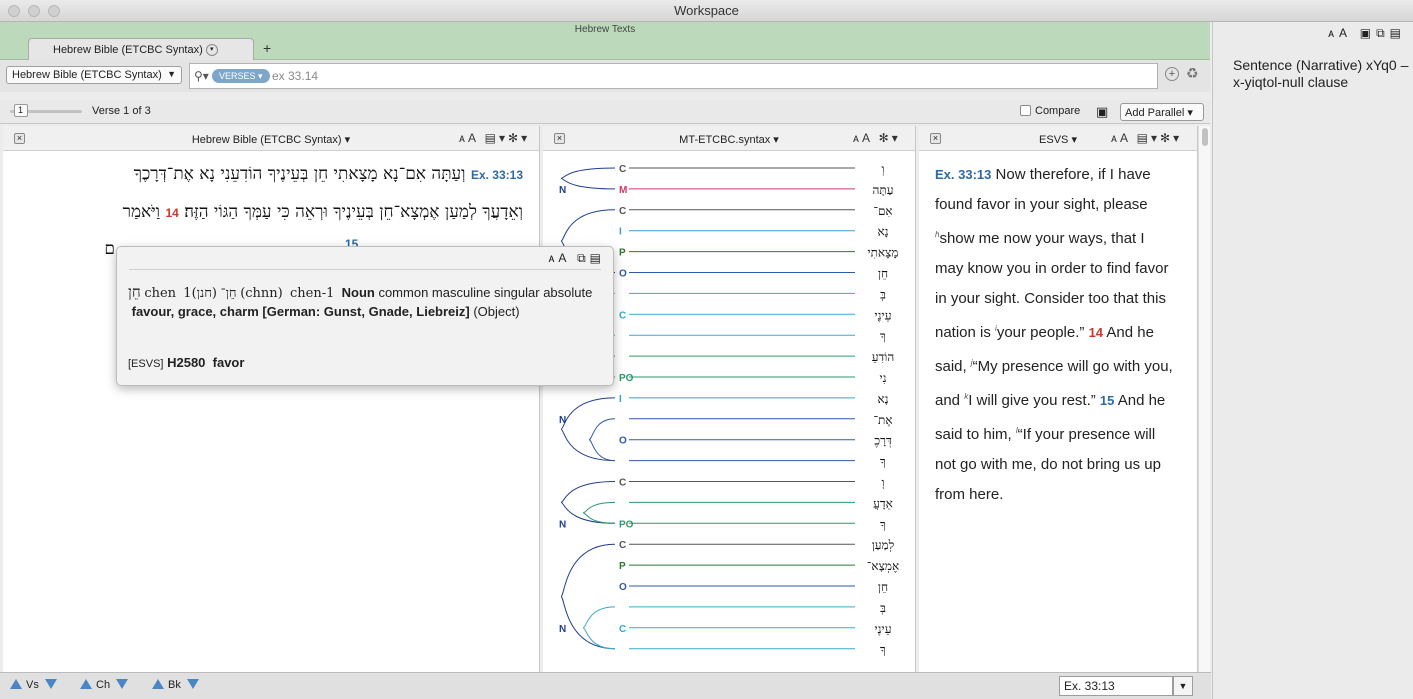 This screenshot has width=1413, height=699. I want to click on search-input: ex 33.14, so click(295, 76).